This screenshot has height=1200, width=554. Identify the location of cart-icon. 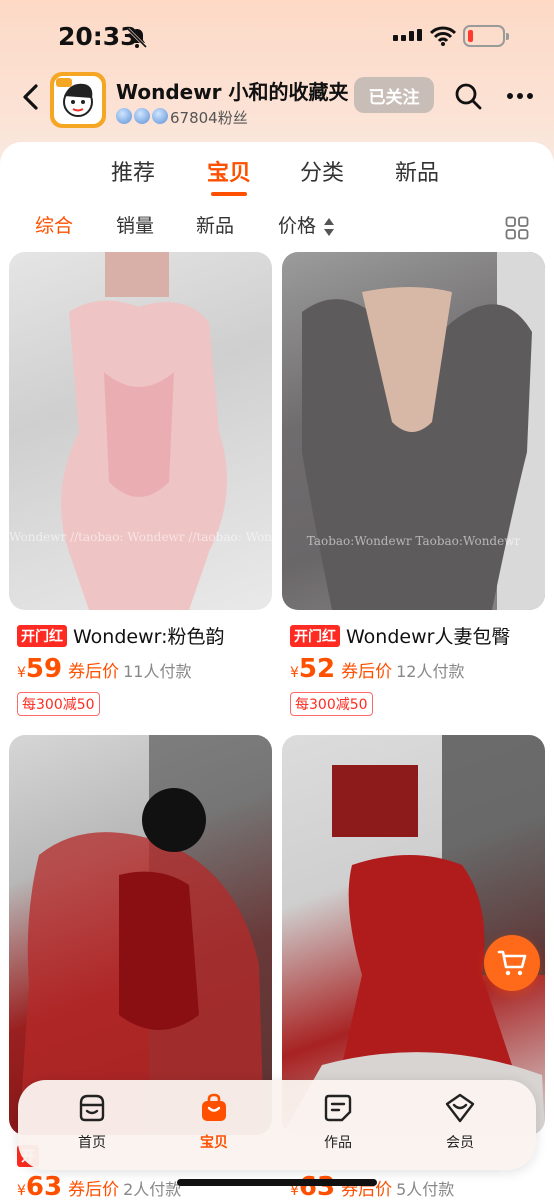
(512, 963).